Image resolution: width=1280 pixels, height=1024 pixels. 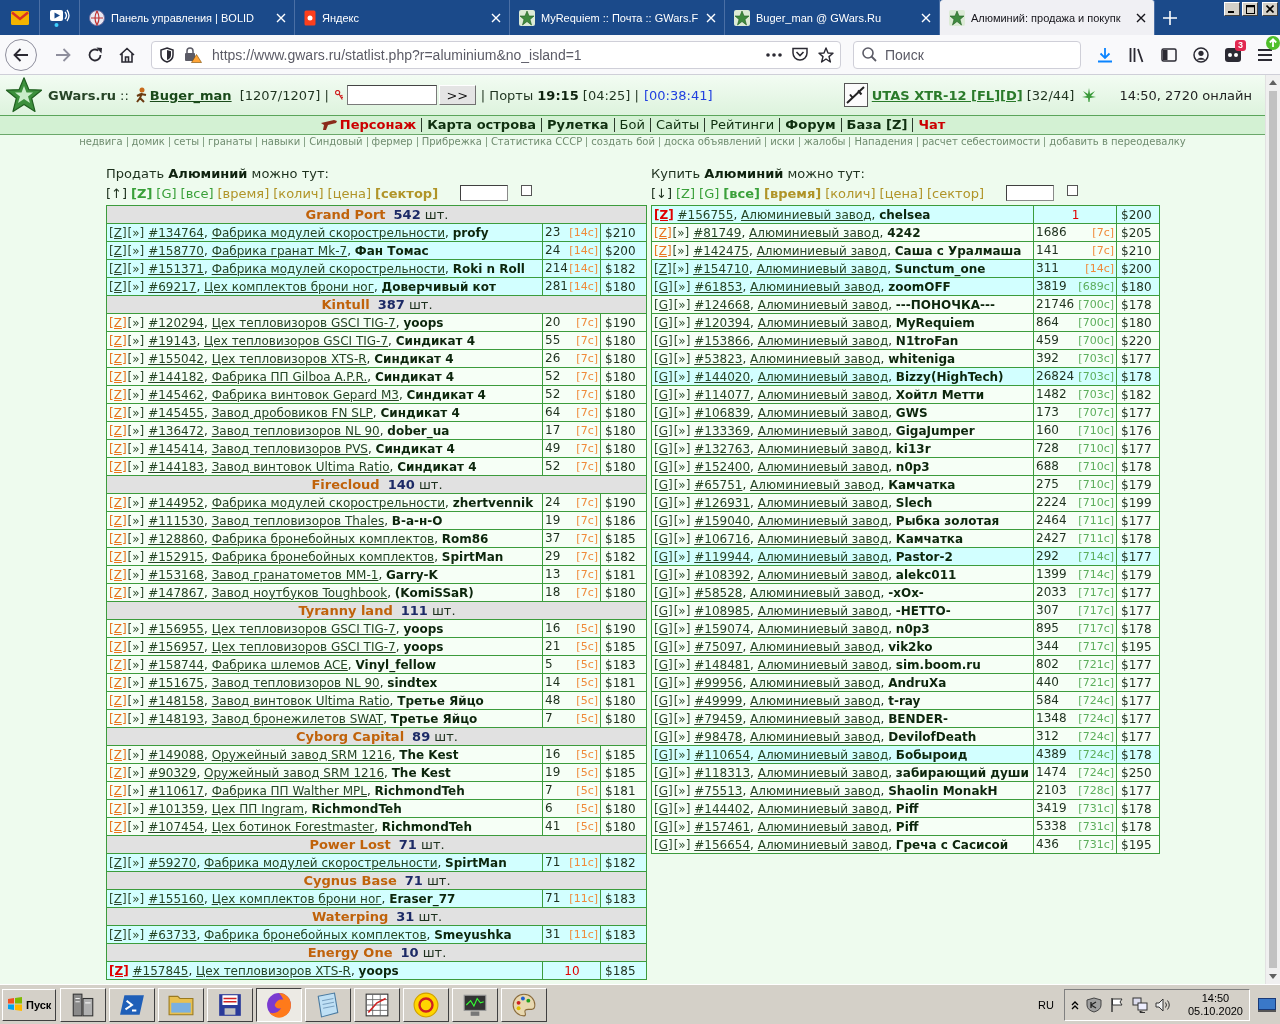 What do you see at coordinates (63, 54) in the screenshot?
I see `arrow-right-icon` at bounding box center [63, 54].